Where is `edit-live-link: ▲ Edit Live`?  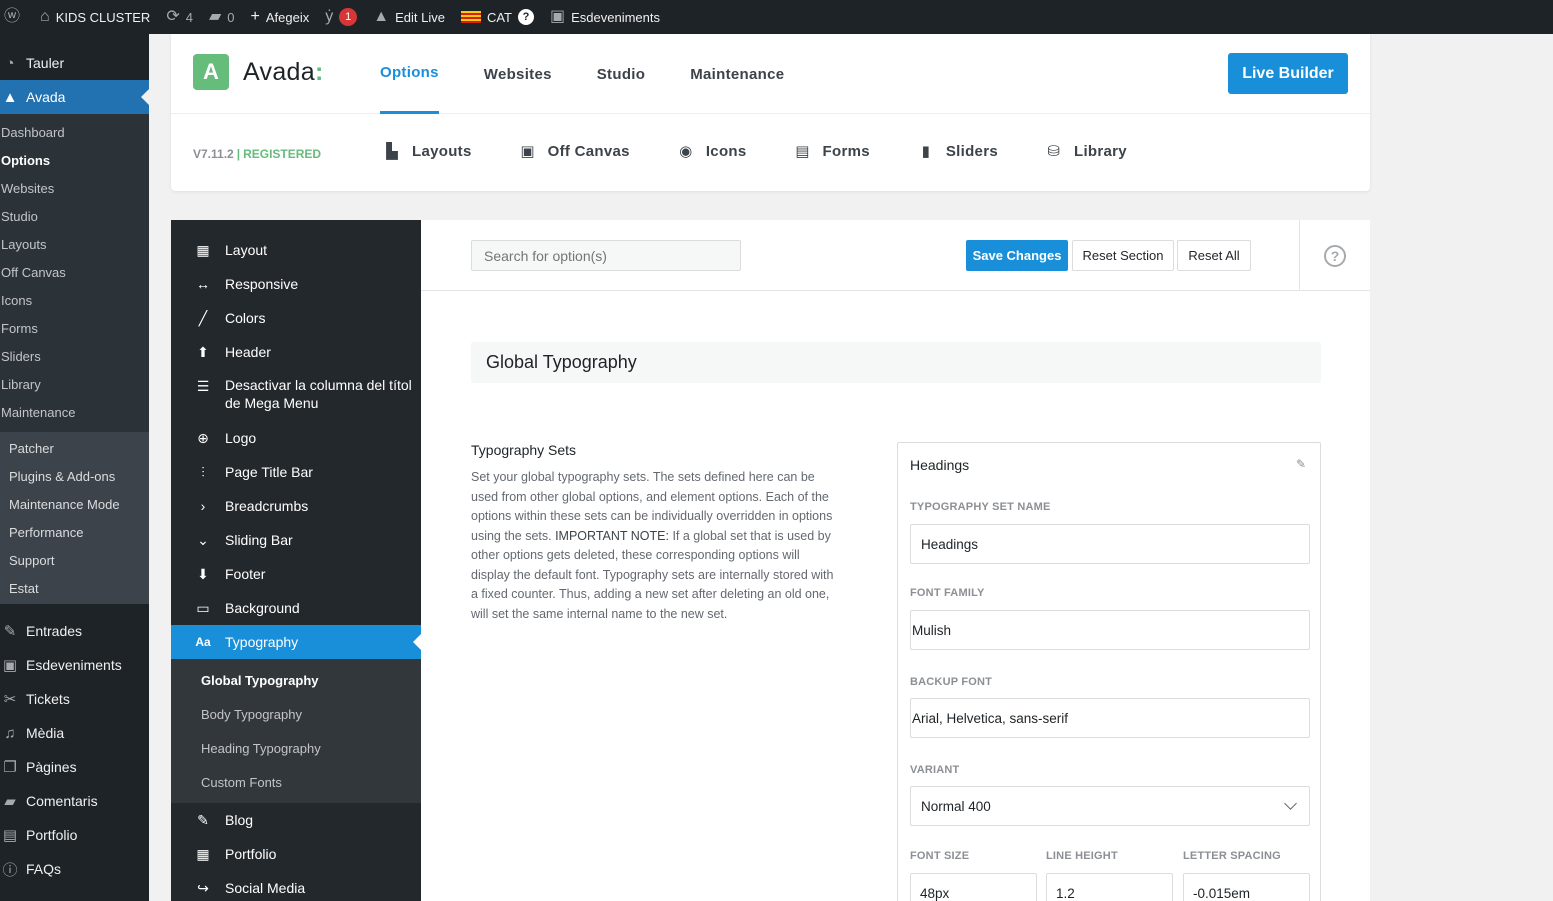
edit-live-link: ▲ Edit Live is located at coordinates (409, 17).